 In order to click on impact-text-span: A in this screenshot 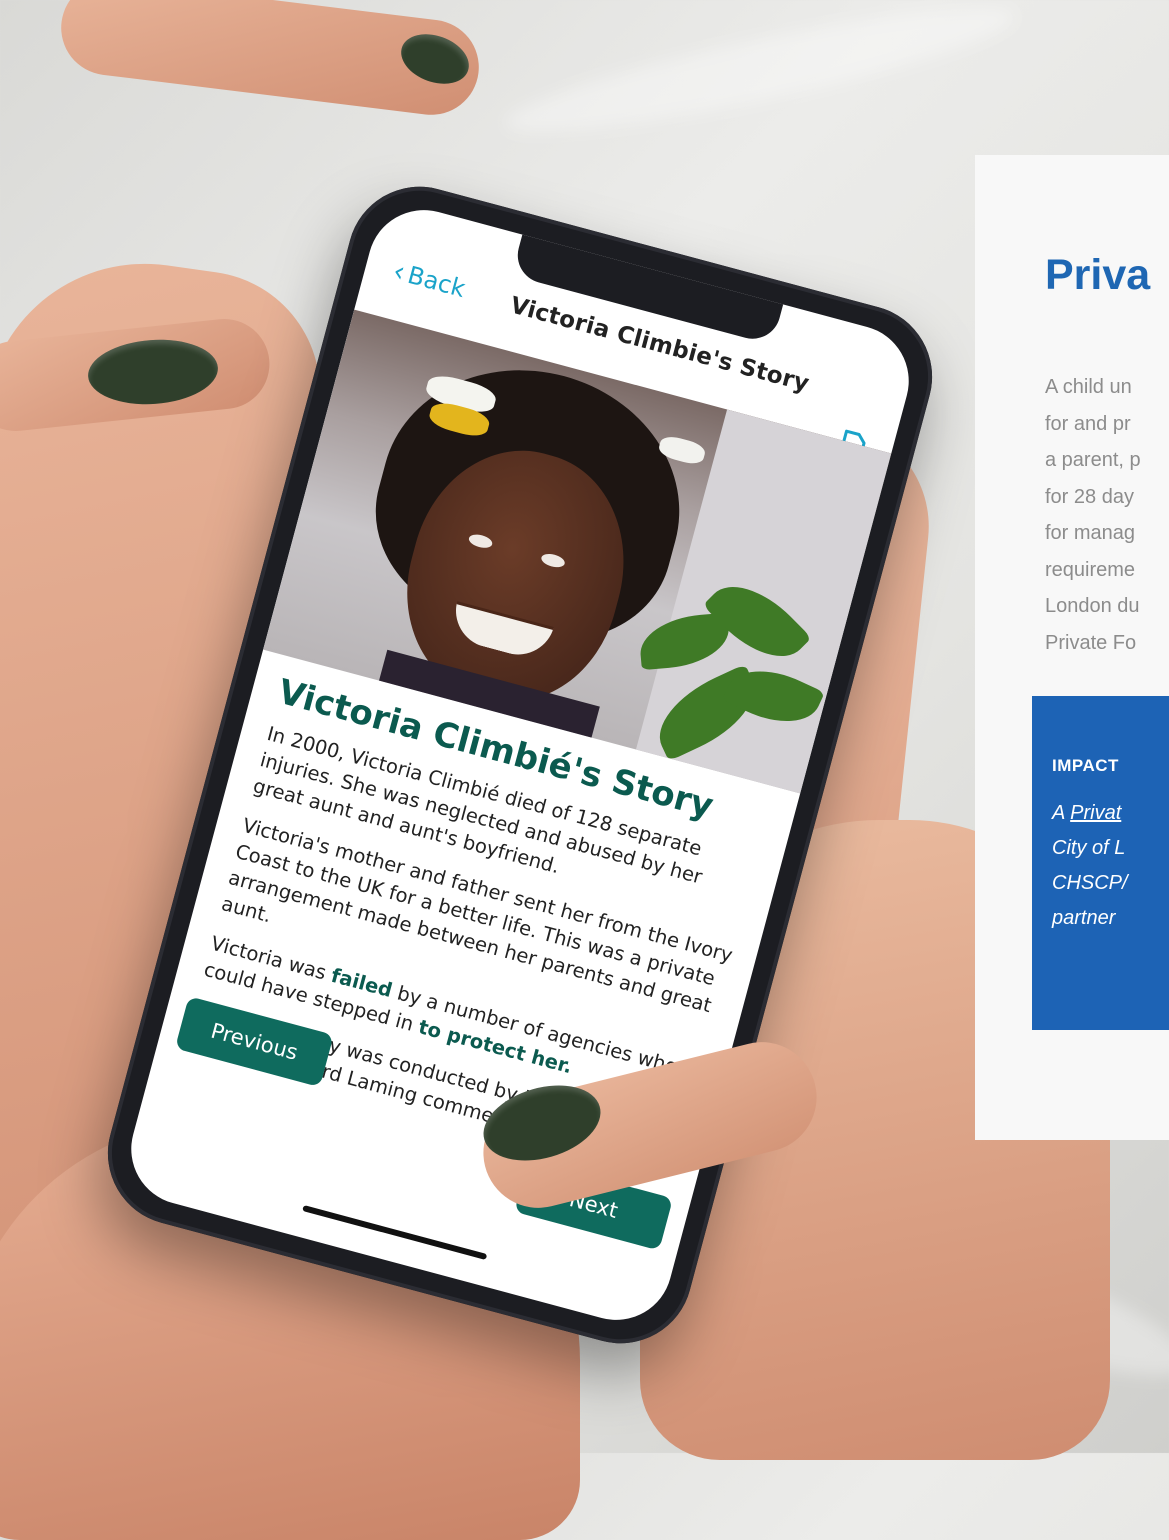, I will do `click(1061, 813)`.